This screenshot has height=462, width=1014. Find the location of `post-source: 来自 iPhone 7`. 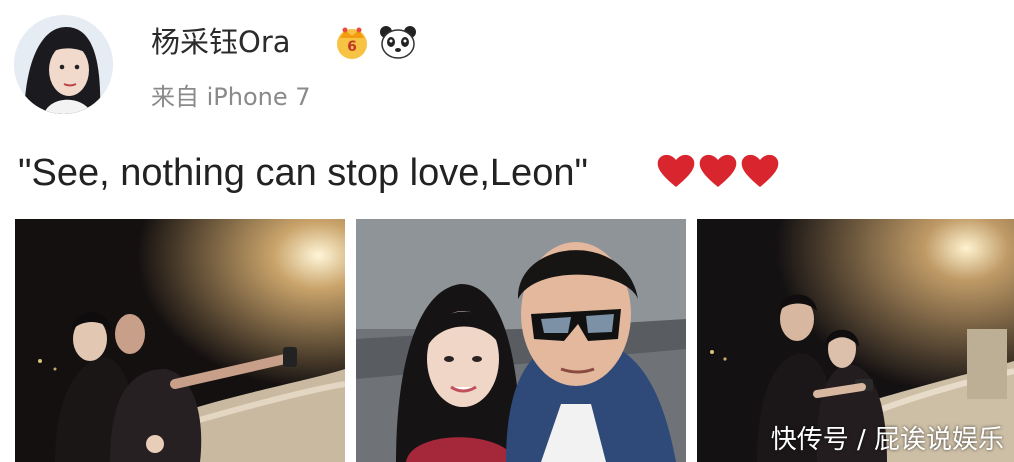

post-source: 来自 iPhone 7 is located at coordinates (231, 97).